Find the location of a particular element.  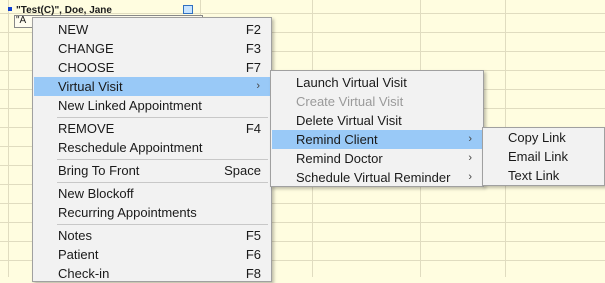

menu-item-label: New Blockoff is located at coordinates (96, 193).